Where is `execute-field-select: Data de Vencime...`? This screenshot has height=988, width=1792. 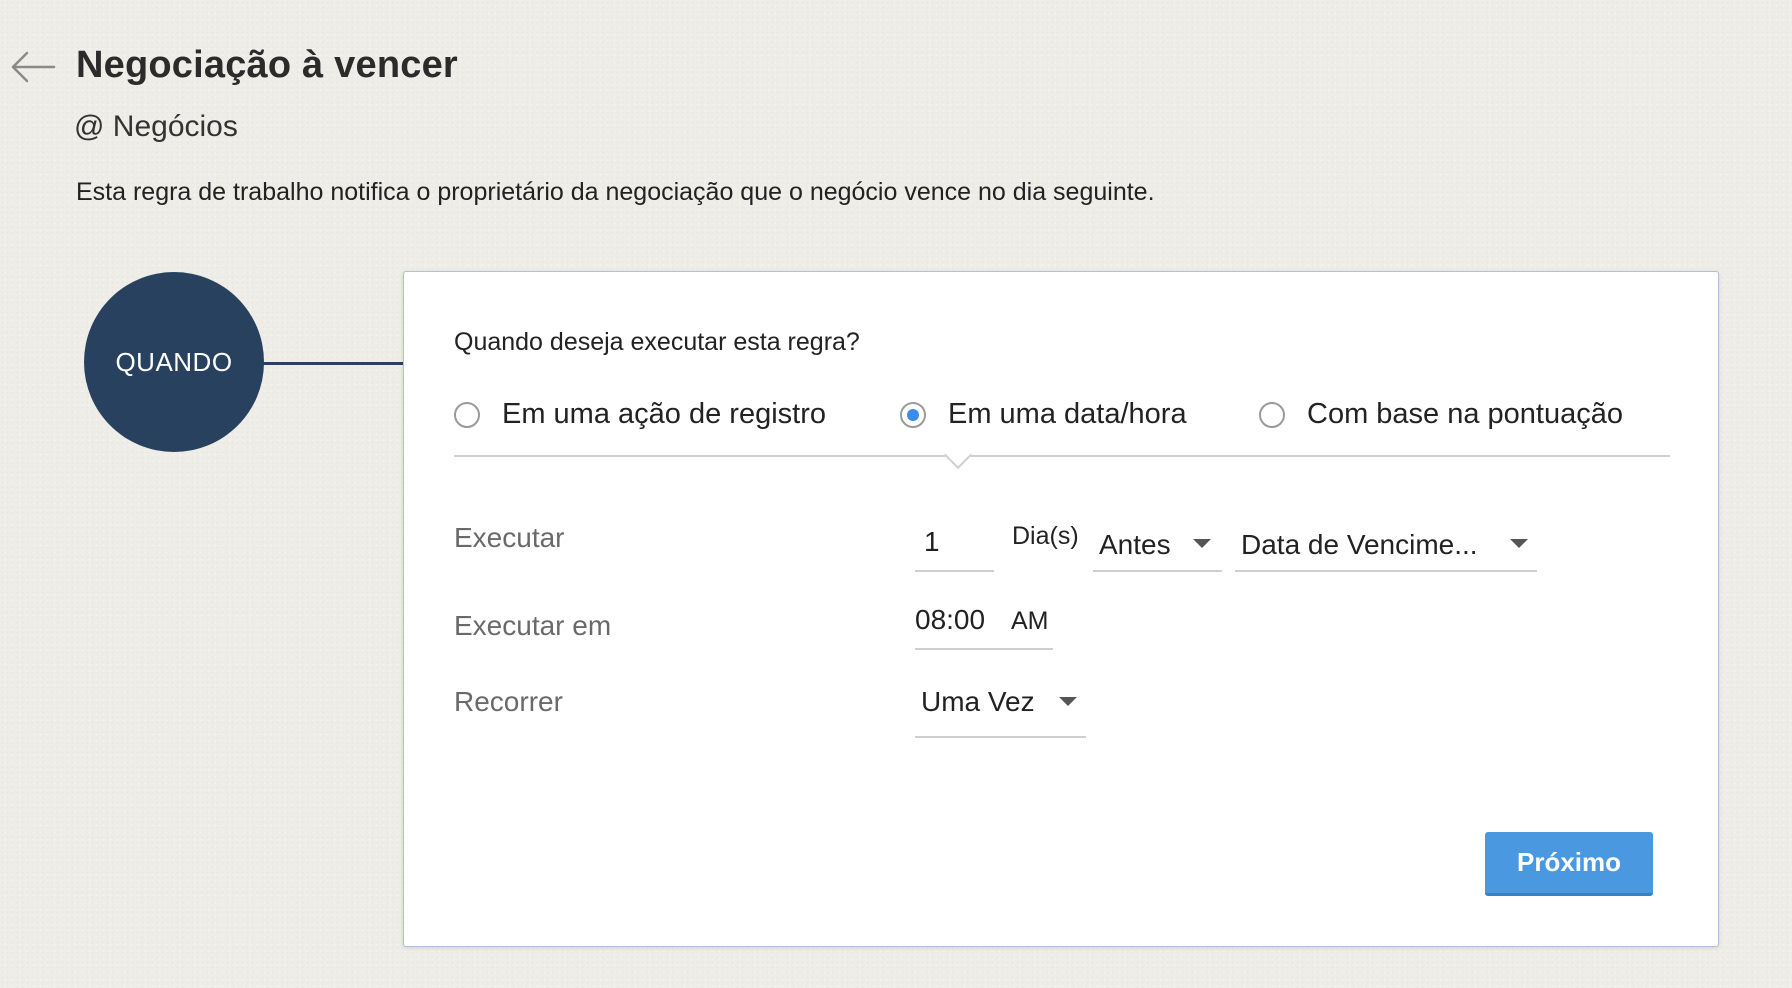
execute-field-select: Data de Vencime... is located at coordinates (1386, 544).